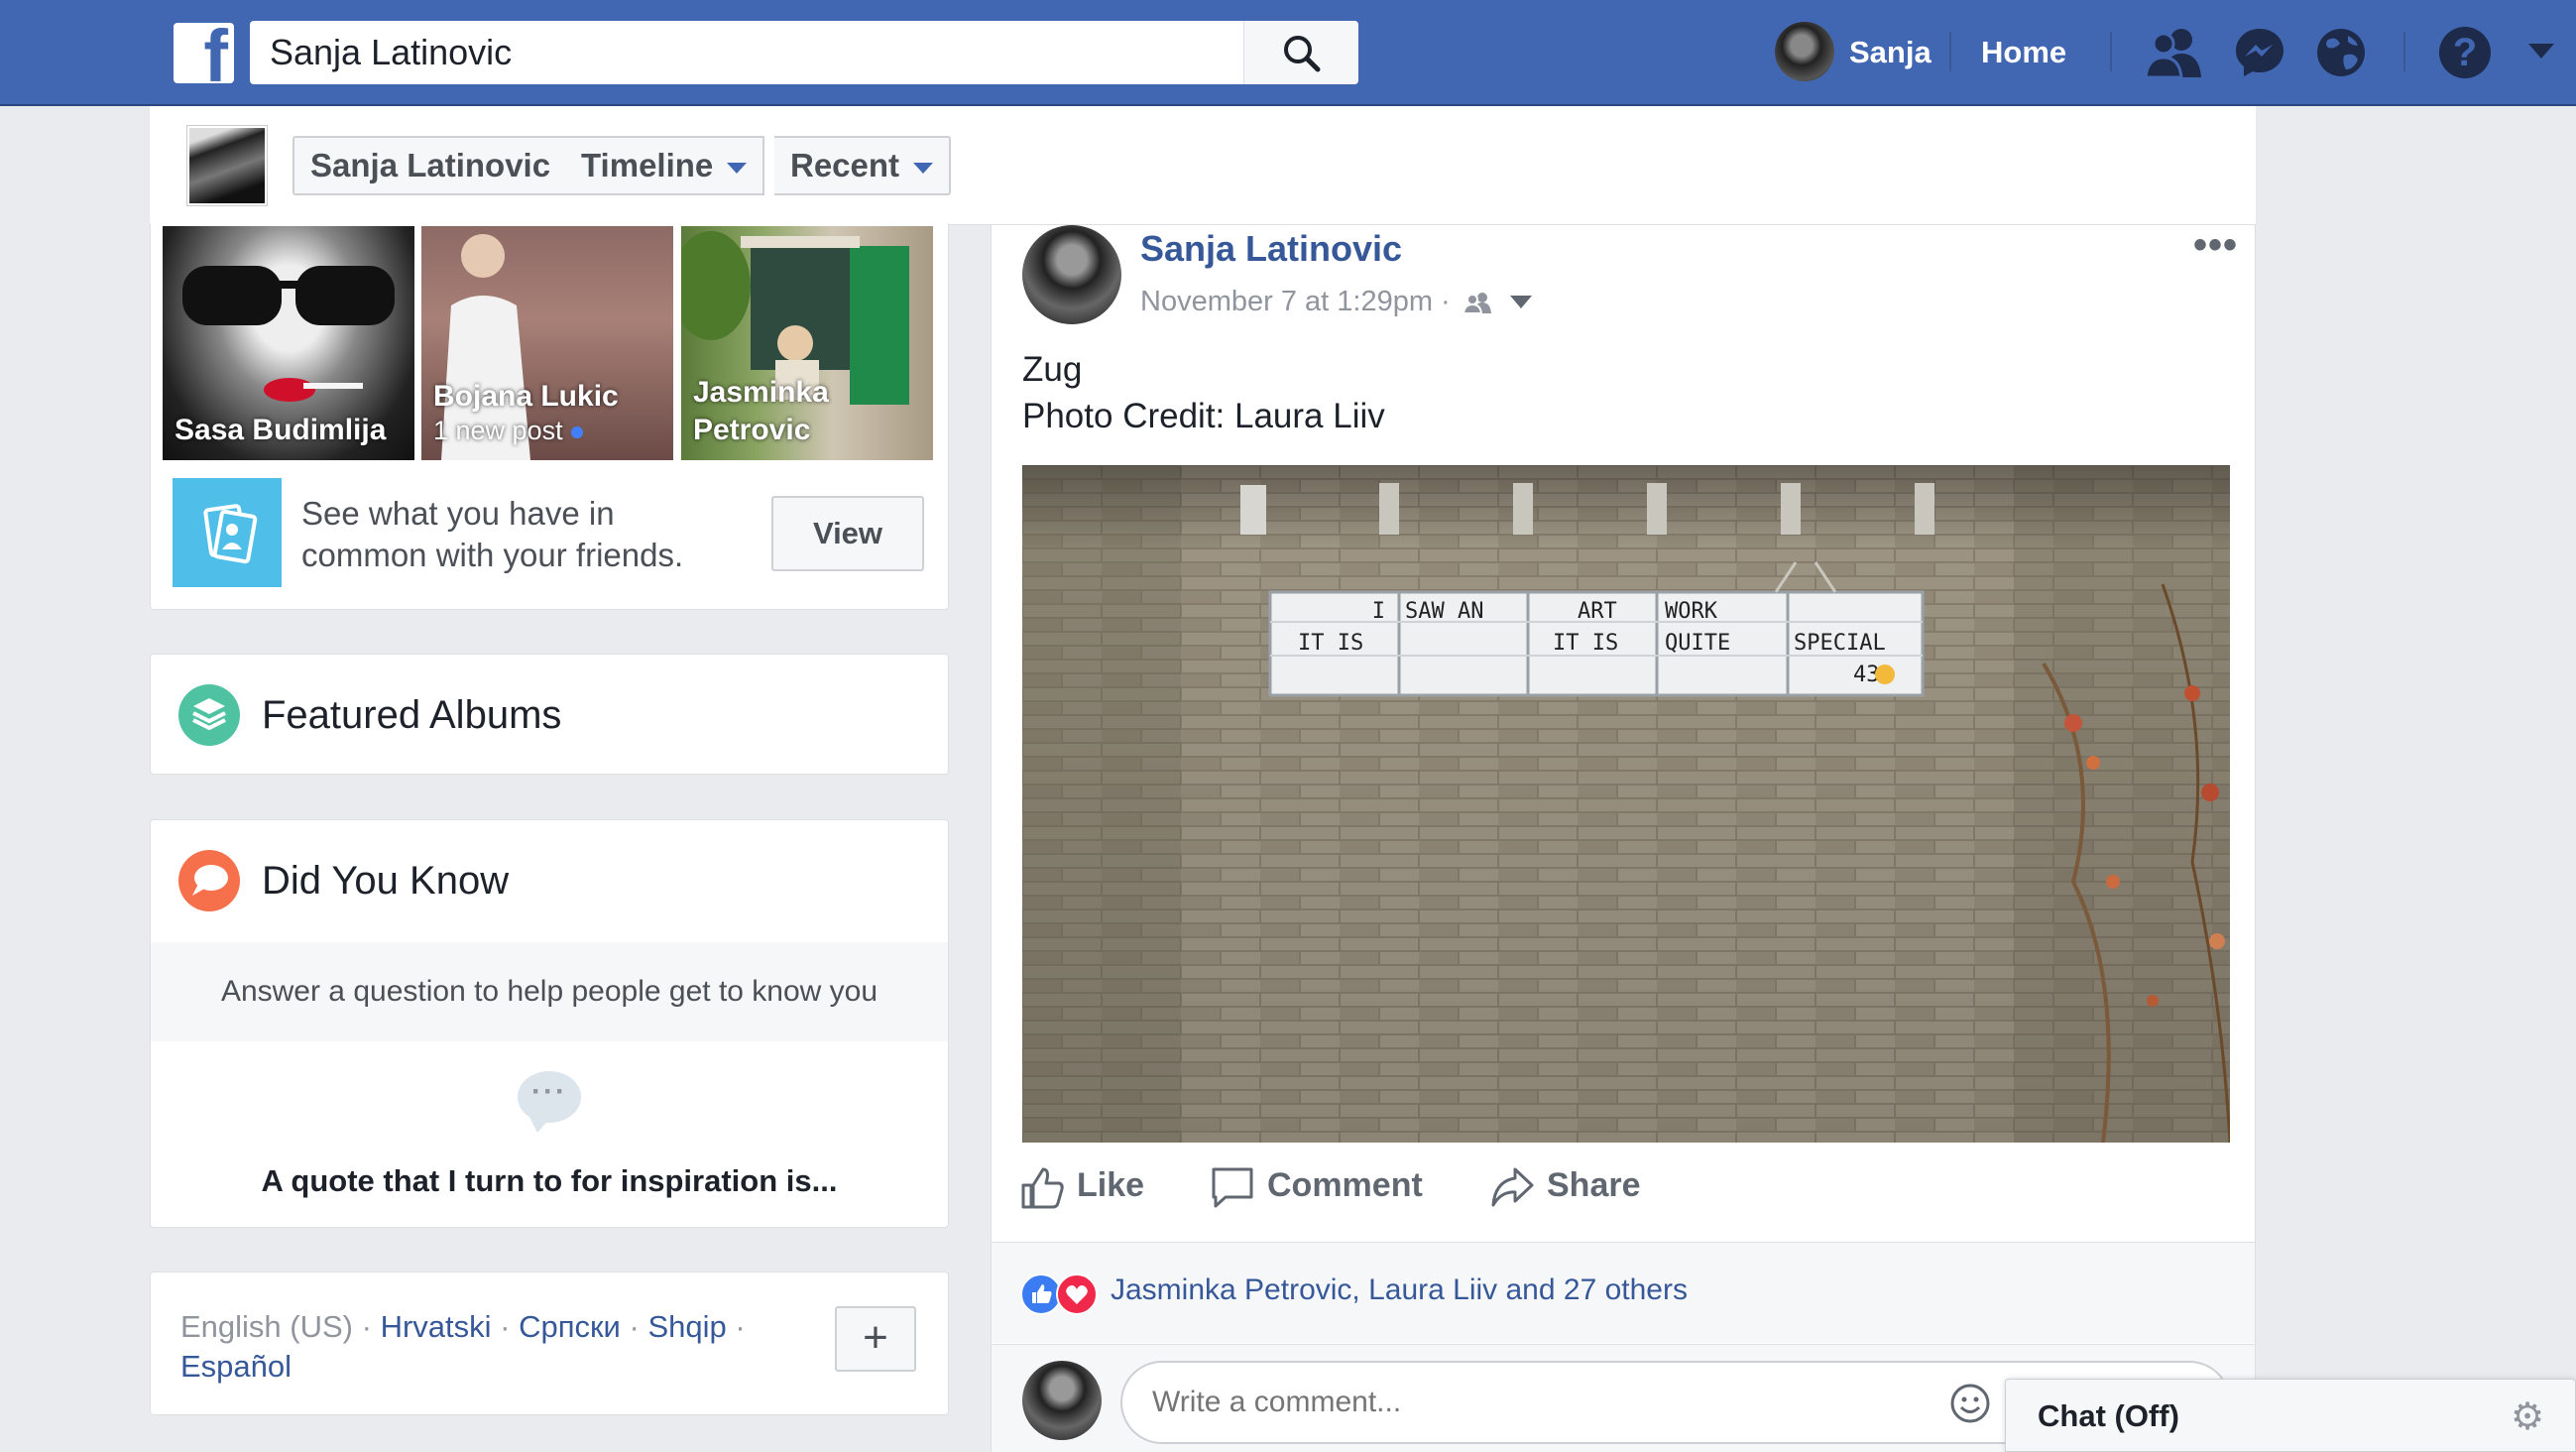 The width and height of the screenshot is (2576, 1452). Describe the element at coordinates (2465, 52) in the screenshot. I see `help-icon: ?` at that location.